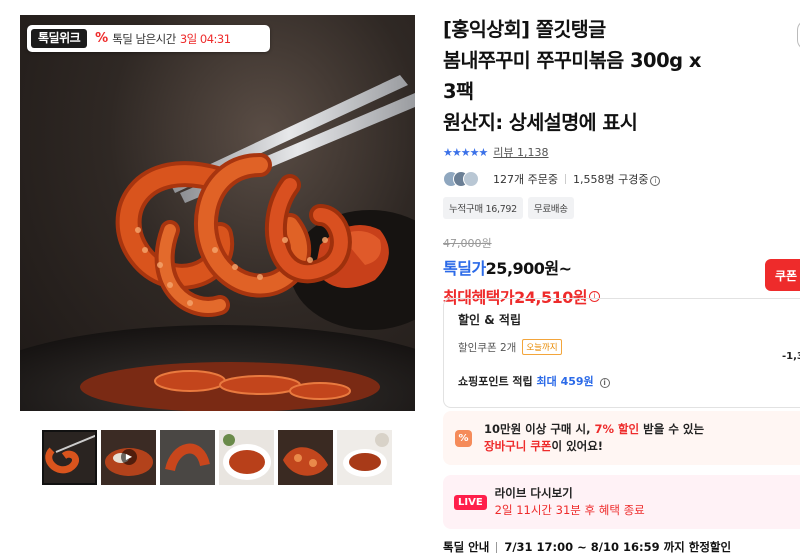 The image size is (800, 557). I want to click on watching-count: 1,558명 구경중 i, so click(616, 179).